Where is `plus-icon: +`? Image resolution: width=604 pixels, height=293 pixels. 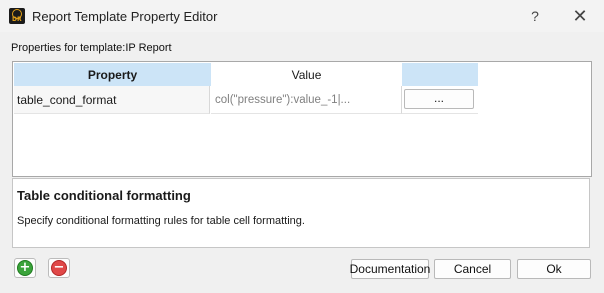 plus-icon: + is located at coordinates (25, 268).